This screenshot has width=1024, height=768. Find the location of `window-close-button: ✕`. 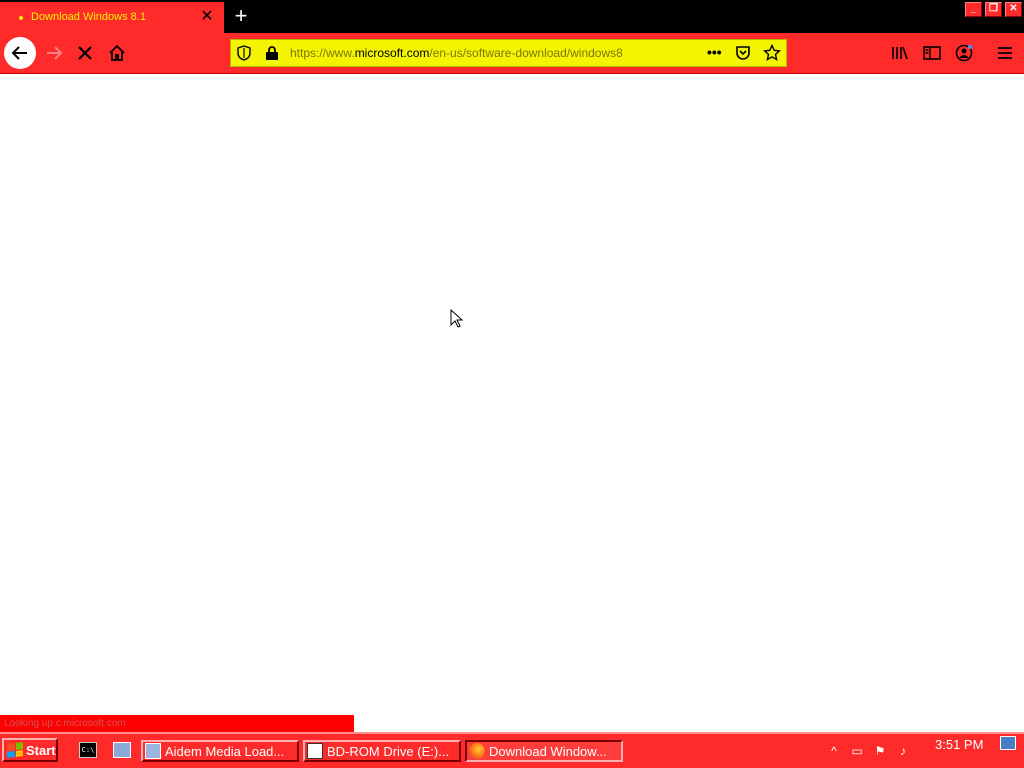

window-close-button: ✕ is located at coordinates (1013, 9).